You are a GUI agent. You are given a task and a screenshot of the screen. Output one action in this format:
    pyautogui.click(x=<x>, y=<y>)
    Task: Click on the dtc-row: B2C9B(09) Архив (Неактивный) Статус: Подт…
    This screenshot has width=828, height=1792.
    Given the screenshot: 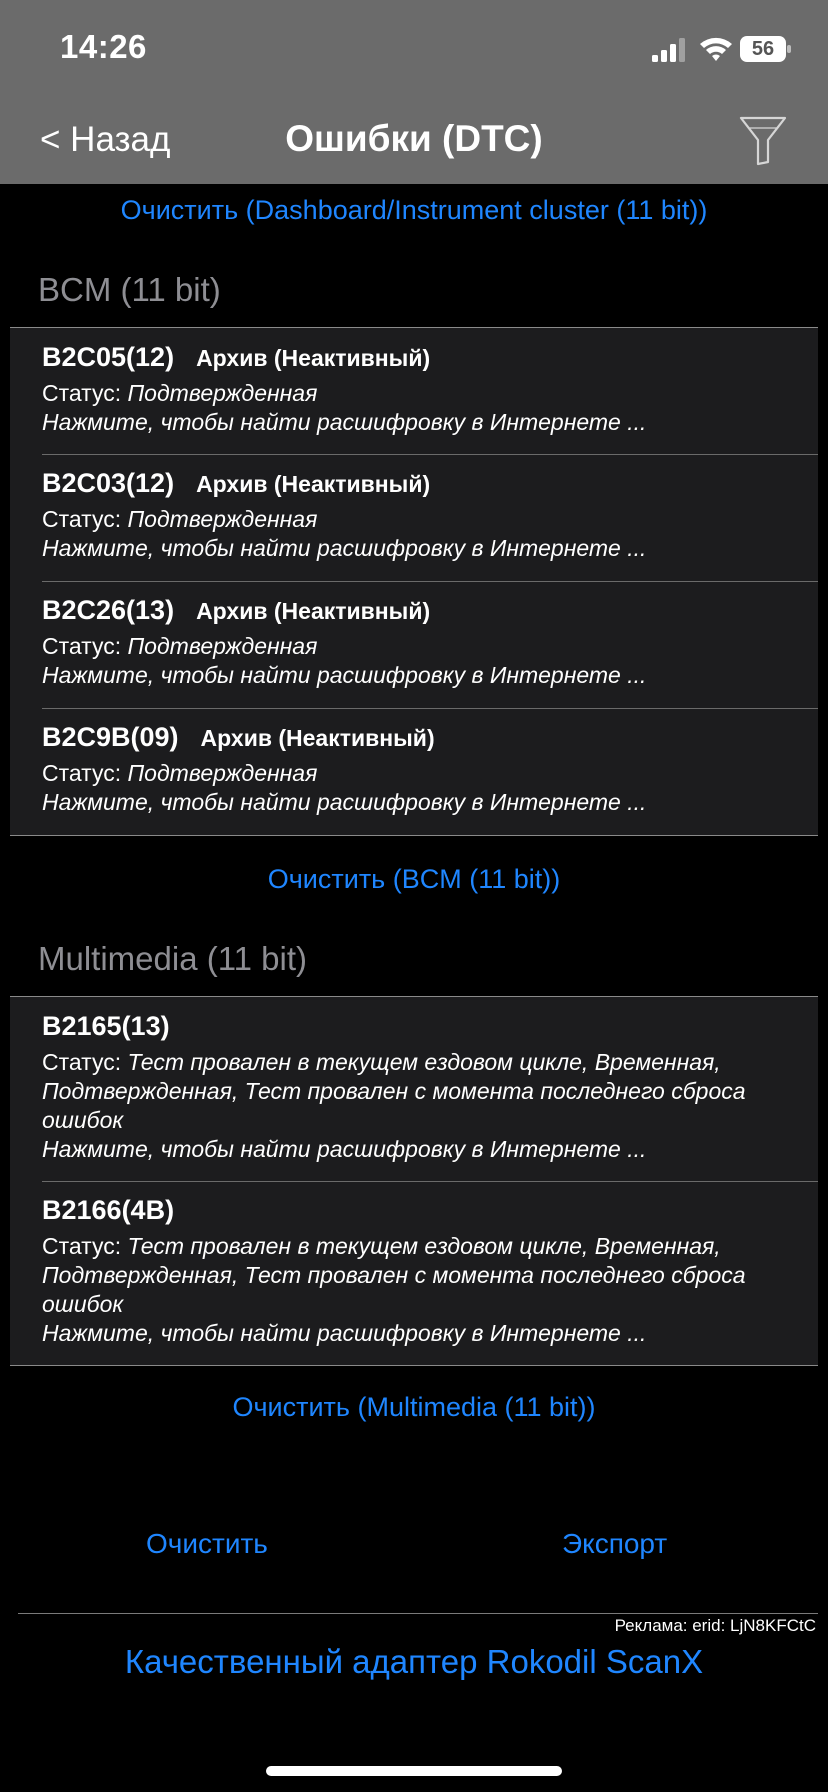 What is the action you would take?
    pyautogui.click(x=414, y=771)
    